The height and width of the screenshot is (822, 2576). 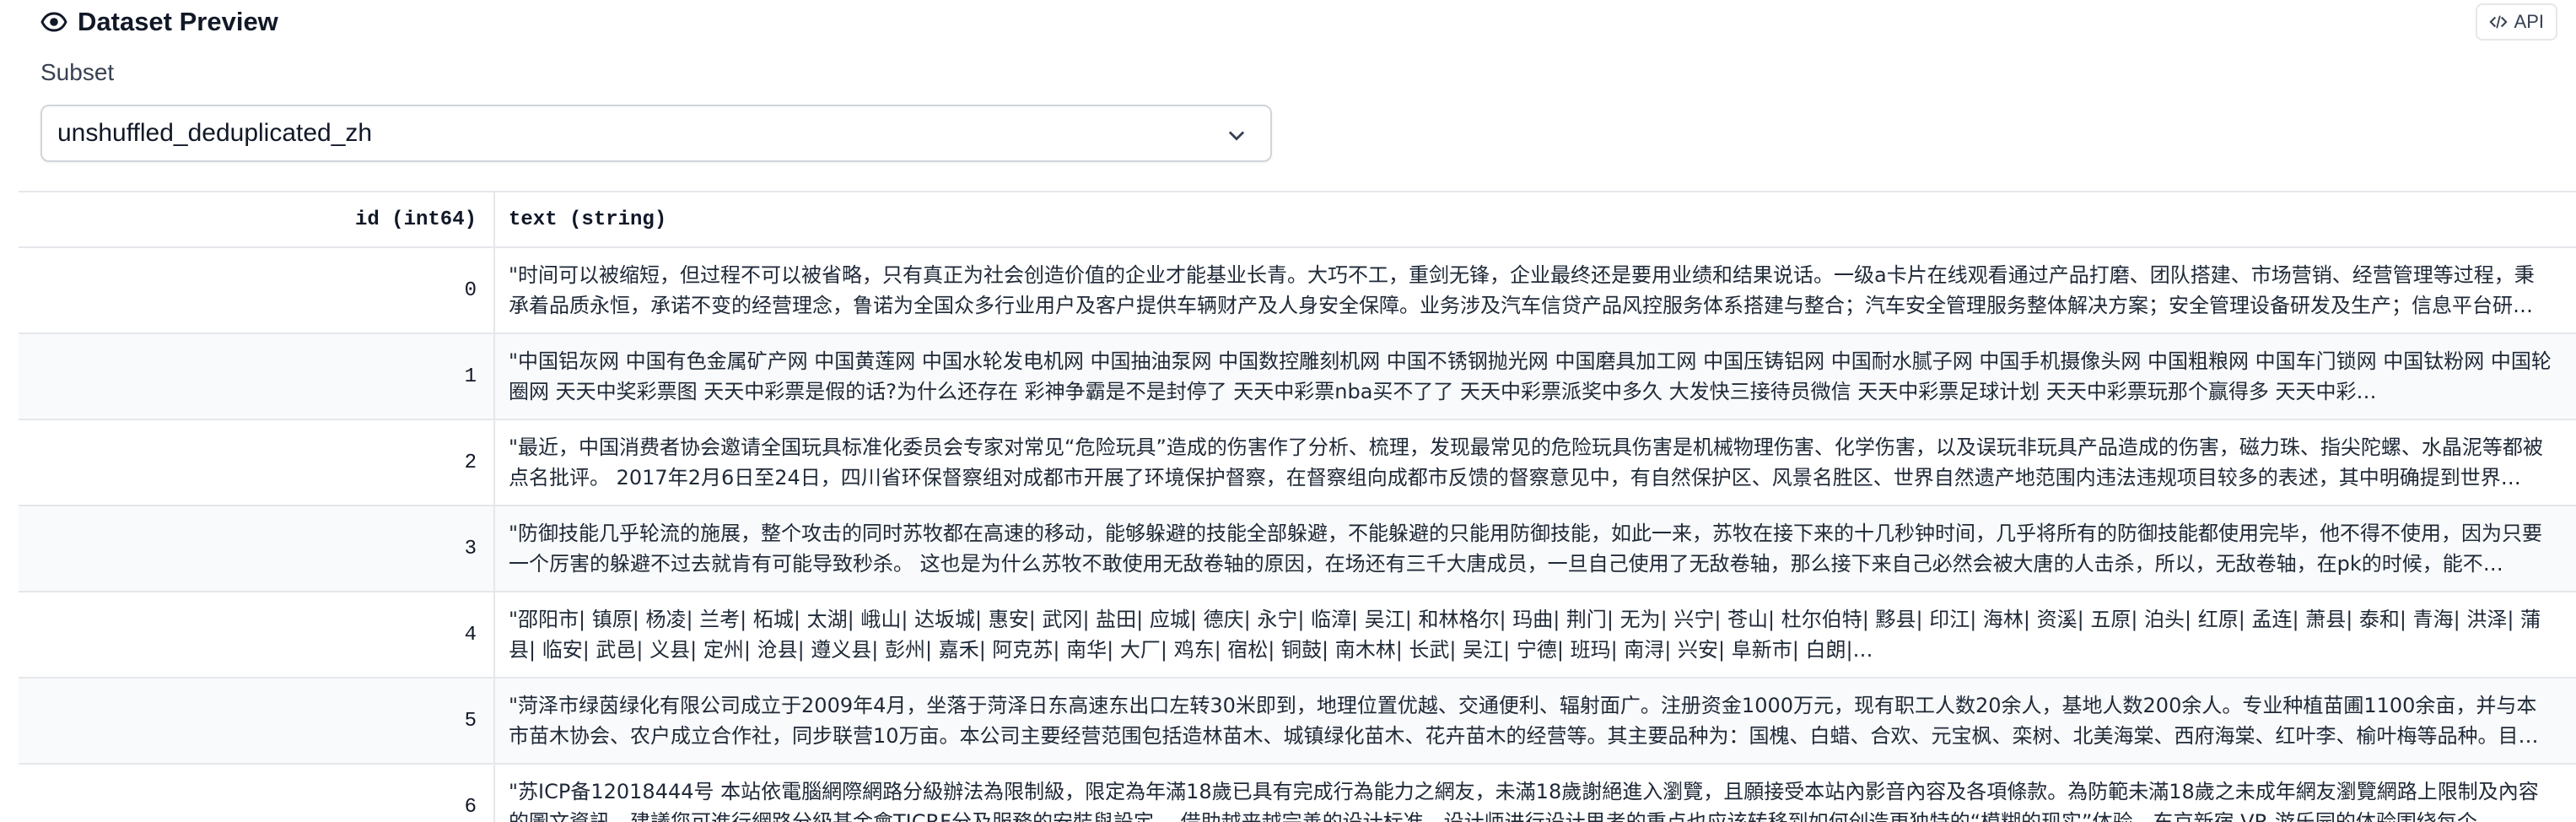 What do you see at coordinates (77, 72) in the screenshot?
I see `subset-label: Subset` at bounding box center [77, 72].